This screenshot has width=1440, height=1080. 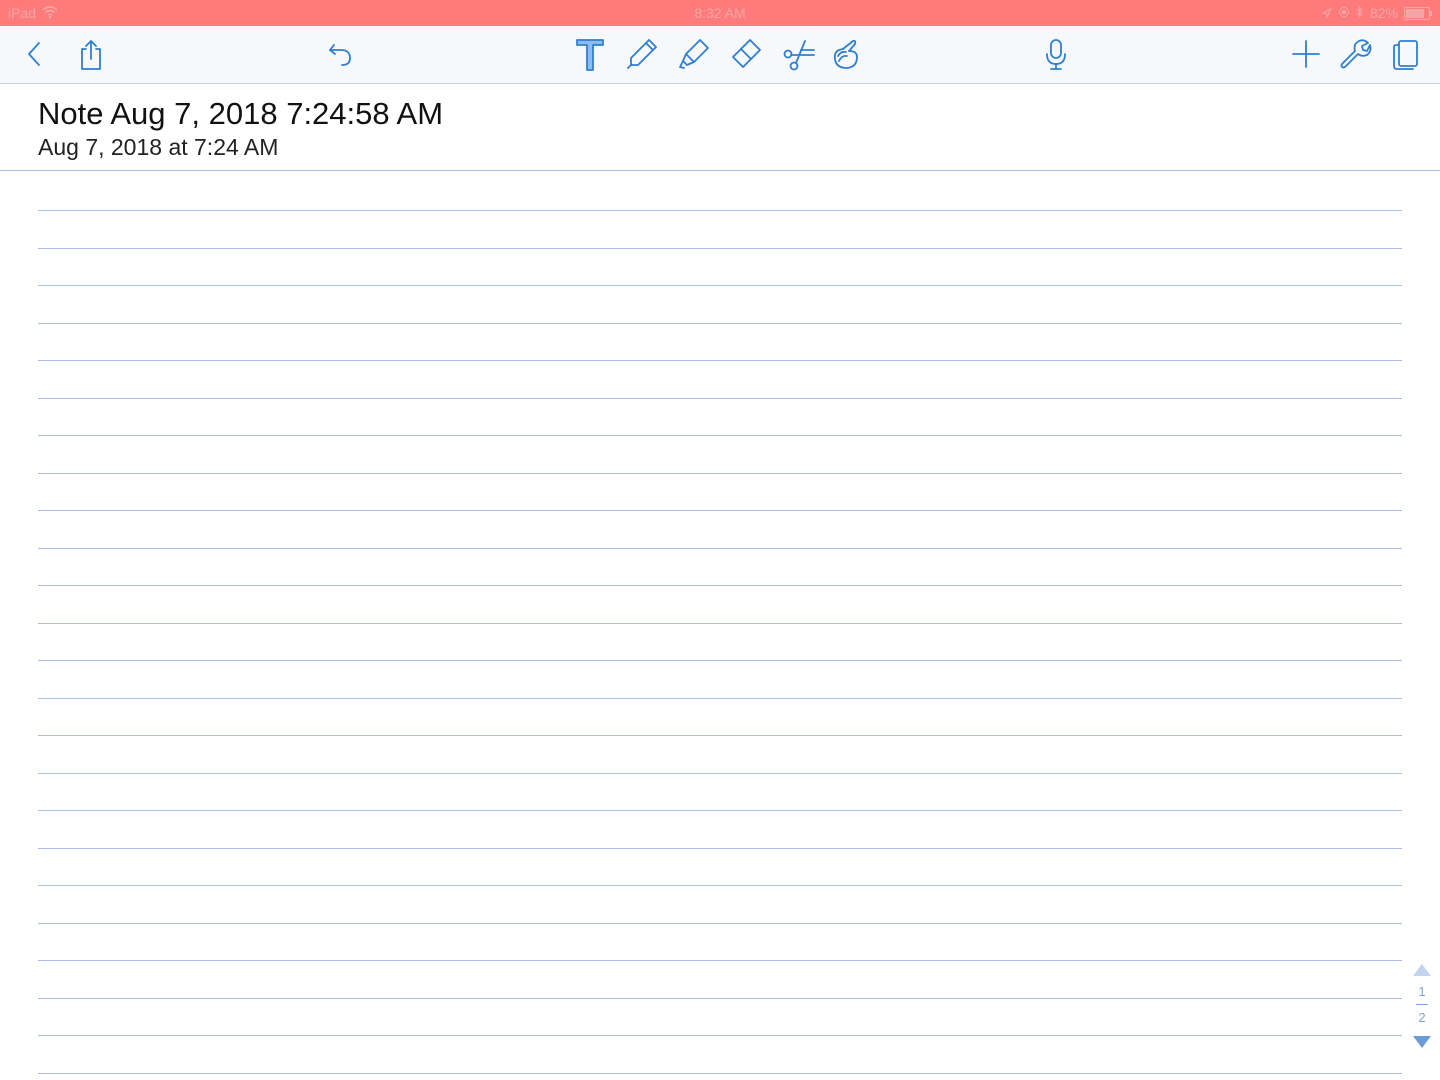 I want to click on toolbar, so click(x=720, y=55).